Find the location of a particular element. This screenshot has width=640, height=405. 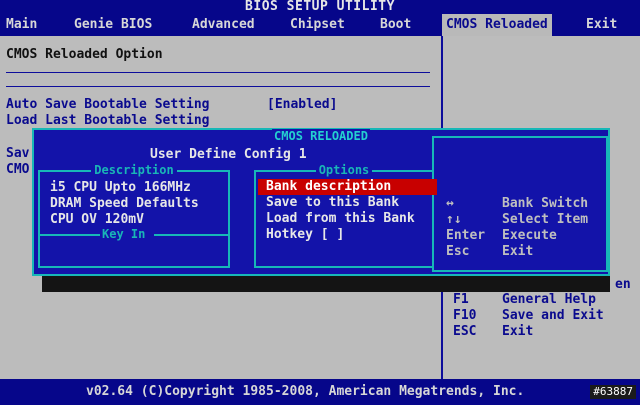

description-title-wrap: Description is located at coordinates (134, 170).